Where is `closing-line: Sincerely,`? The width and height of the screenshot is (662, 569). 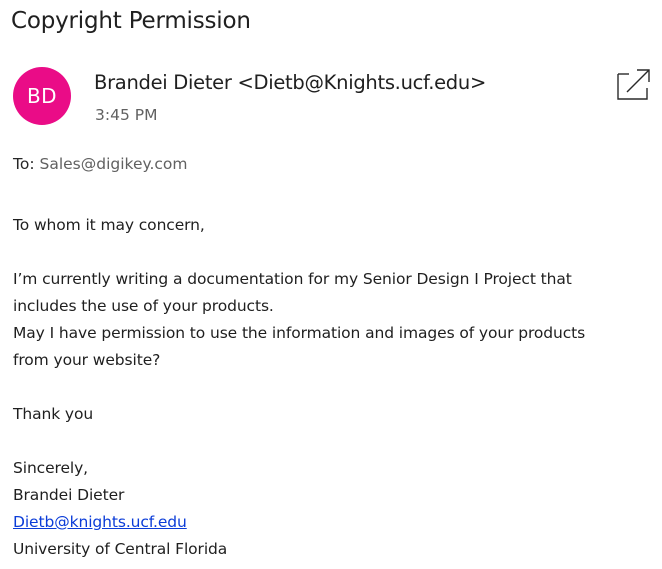
closing-line: Sincerely, is located at coordinates (51, 468).